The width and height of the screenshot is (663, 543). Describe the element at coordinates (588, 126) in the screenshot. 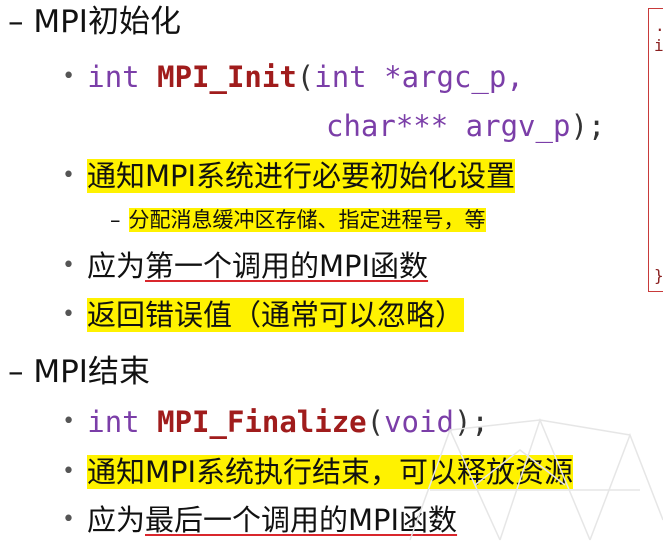

I see `code-close: );` at that location.